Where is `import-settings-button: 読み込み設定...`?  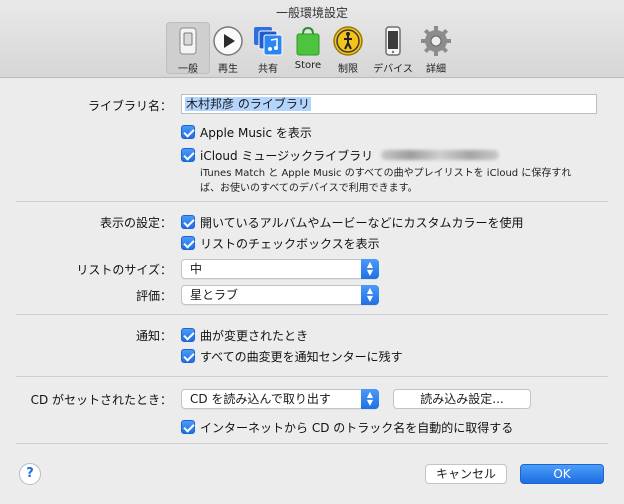 import-settings-button: 読み込み設定... is located at coordinates (462, 399).